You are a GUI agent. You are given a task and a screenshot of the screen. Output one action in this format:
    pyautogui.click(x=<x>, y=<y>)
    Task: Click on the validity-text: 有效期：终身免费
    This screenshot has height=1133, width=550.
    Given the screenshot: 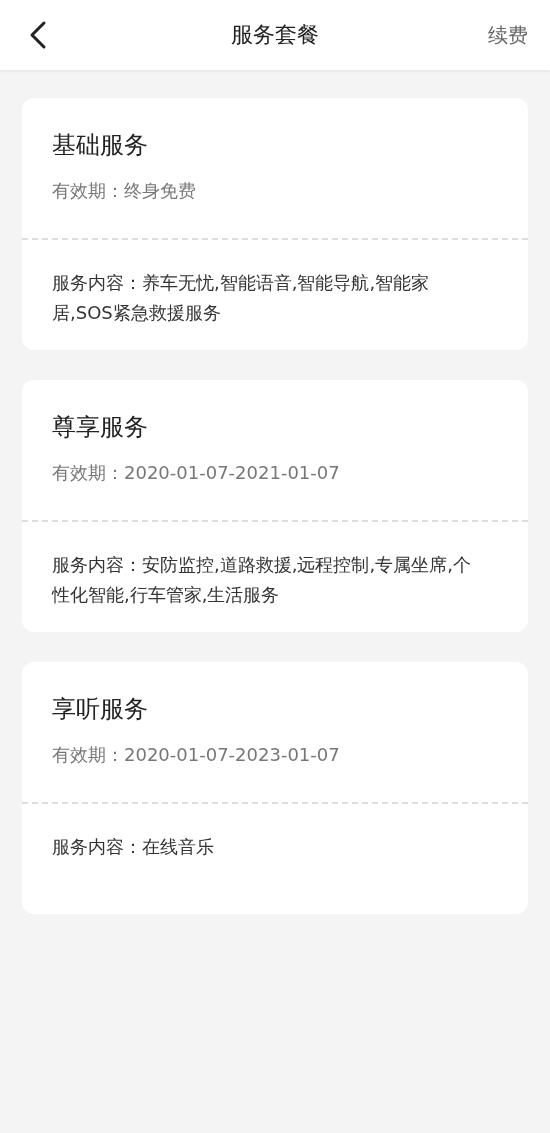 What is the action you would take?
    pyautogui.click(x=124, y=191)
    